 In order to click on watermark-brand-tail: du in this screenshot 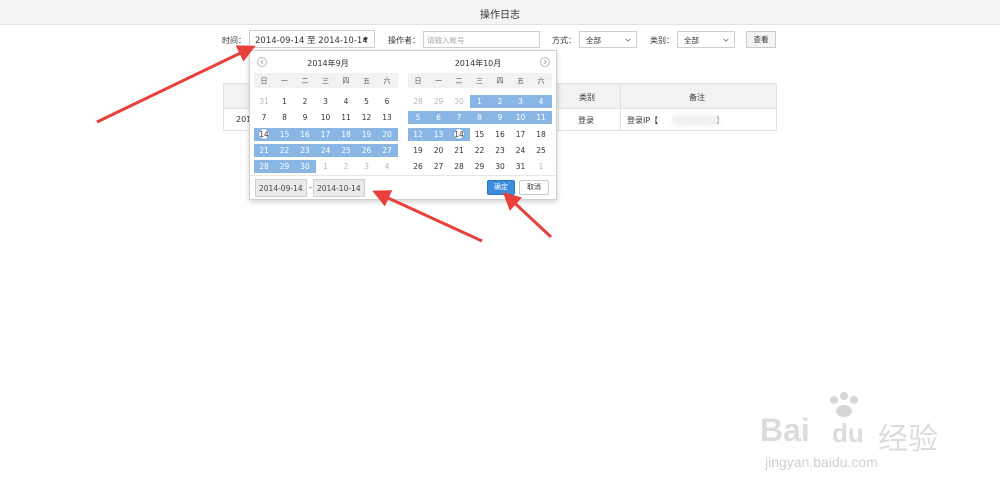, I will do `click(848, 433)`.